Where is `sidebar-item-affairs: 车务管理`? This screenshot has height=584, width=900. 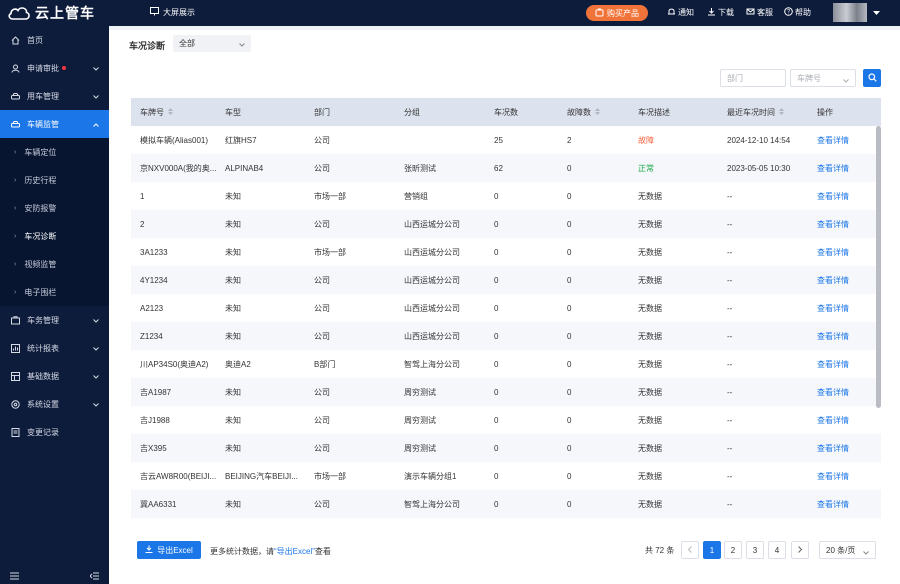
sidebar-item-affairs: 车务管理 is located at coordinates (54, 320).